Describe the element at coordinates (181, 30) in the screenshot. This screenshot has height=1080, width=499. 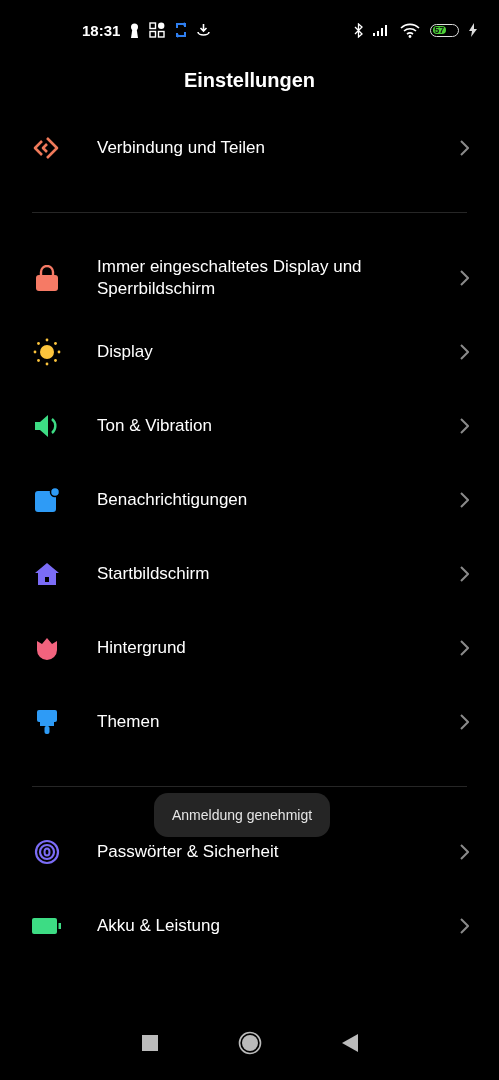
I see `sync-icon` at that location.